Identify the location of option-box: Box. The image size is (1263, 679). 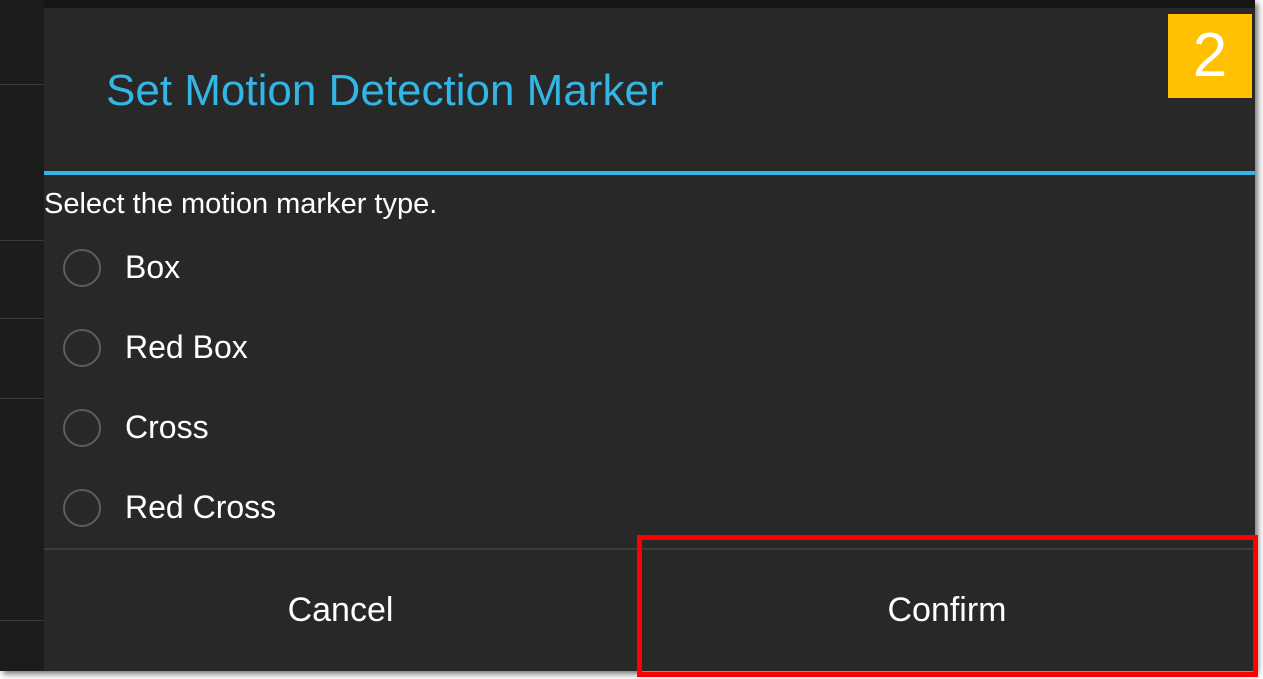
(649, 270).